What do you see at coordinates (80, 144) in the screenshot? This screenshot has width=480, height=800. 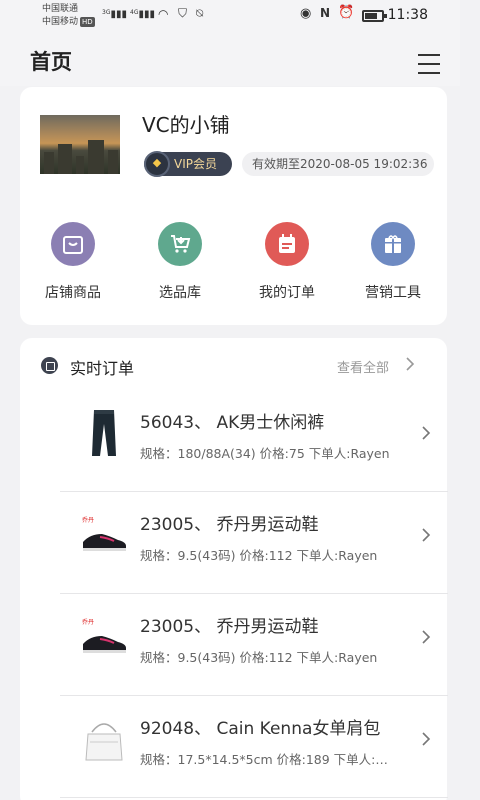 I see `shop-avatar` at bounding box center [80, 144].